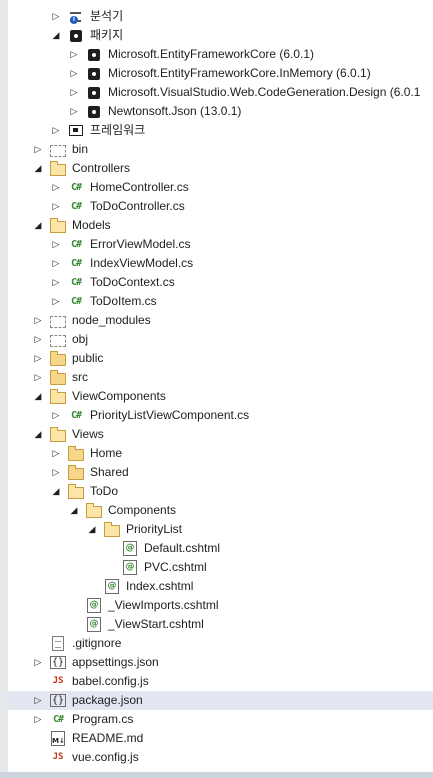 This screenshot has width=433, height=778. Describe the element at coordinates (220, 320) in the screenshot. I see `tree-row: ▷ node_modules` at that location.